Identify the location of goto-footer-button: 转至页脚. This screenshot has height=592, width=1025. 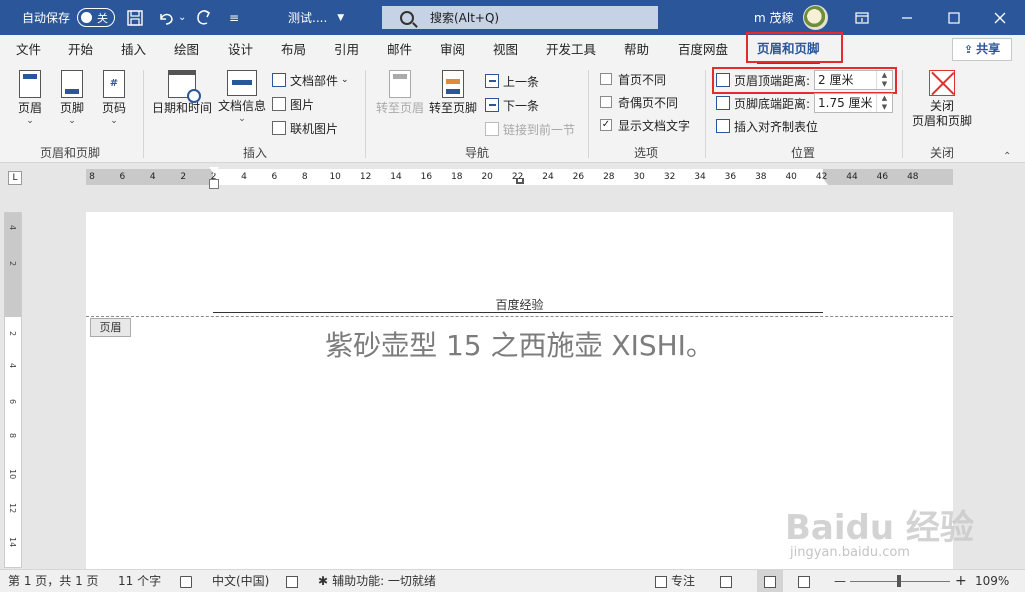
(453, 93).